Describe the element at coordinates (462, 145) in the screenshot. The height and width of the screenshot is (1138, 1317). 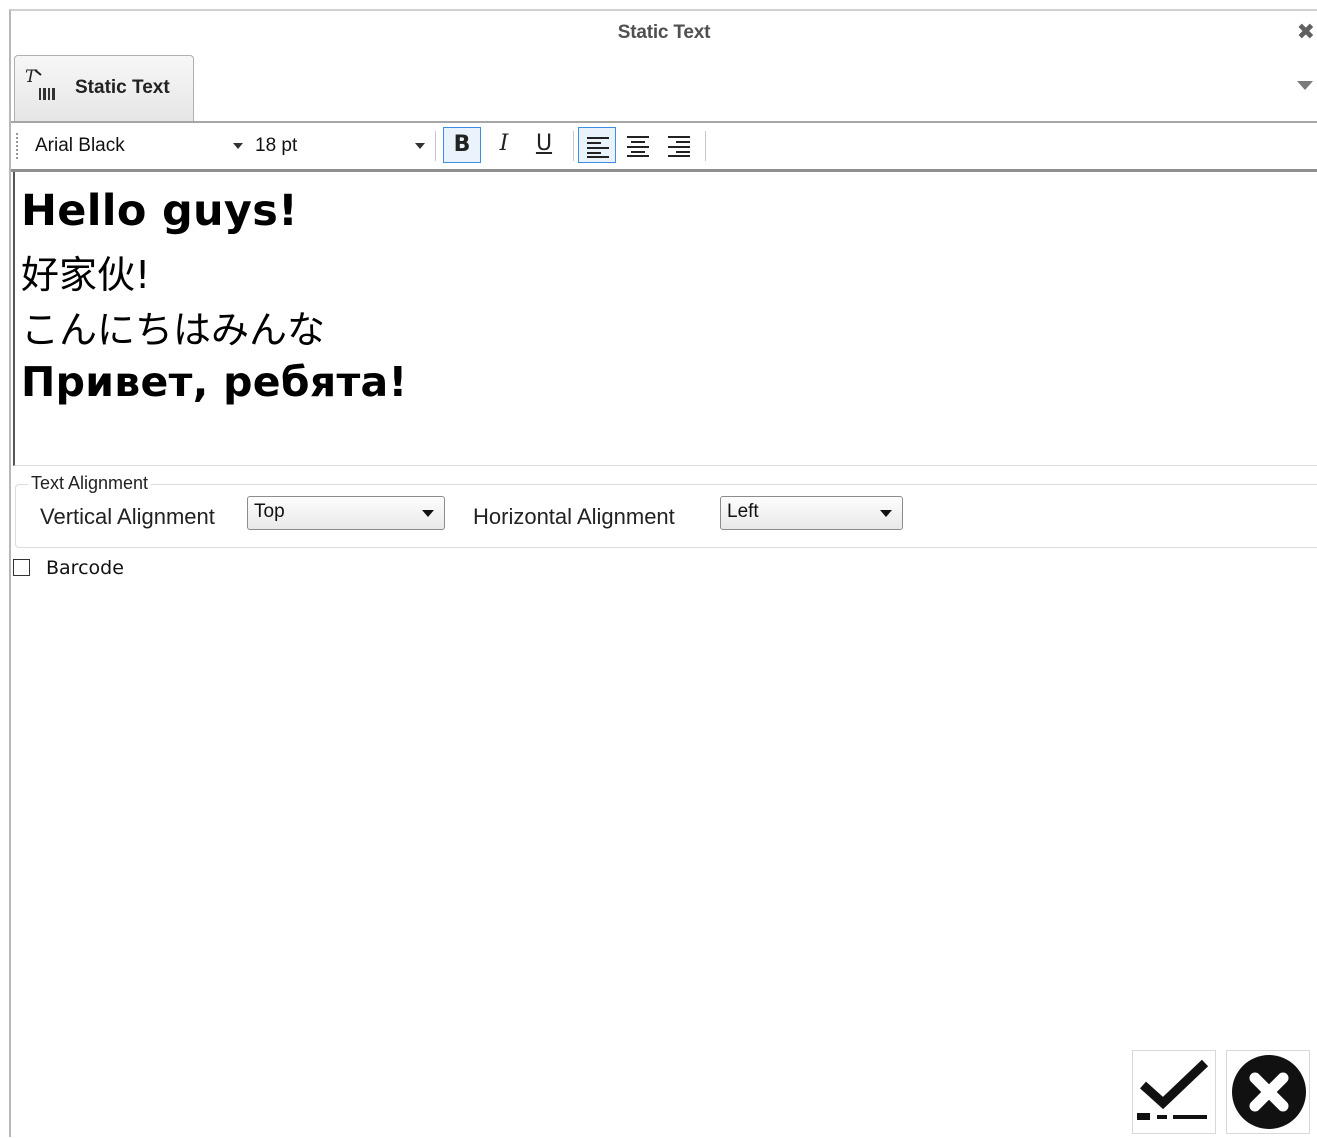
I see `bold-button: B` at that location.